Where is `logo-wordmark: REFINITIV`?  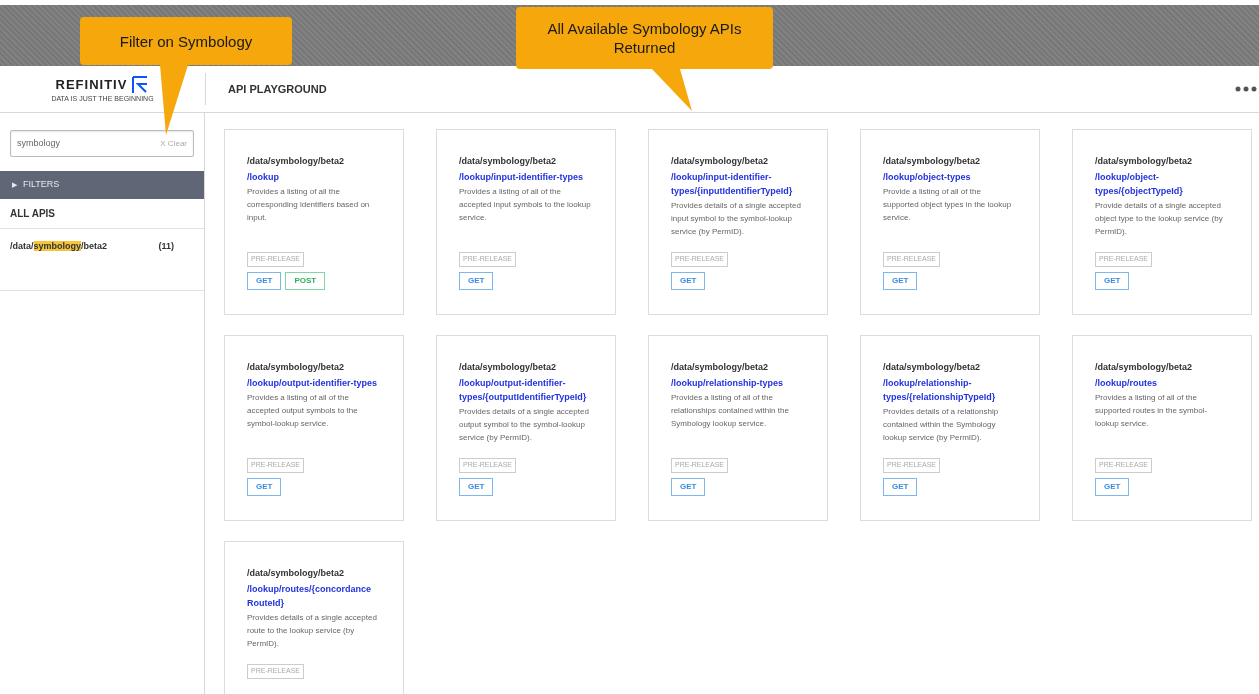 logo-wordmark: REFINITIV is located at coordinates (91, 84).